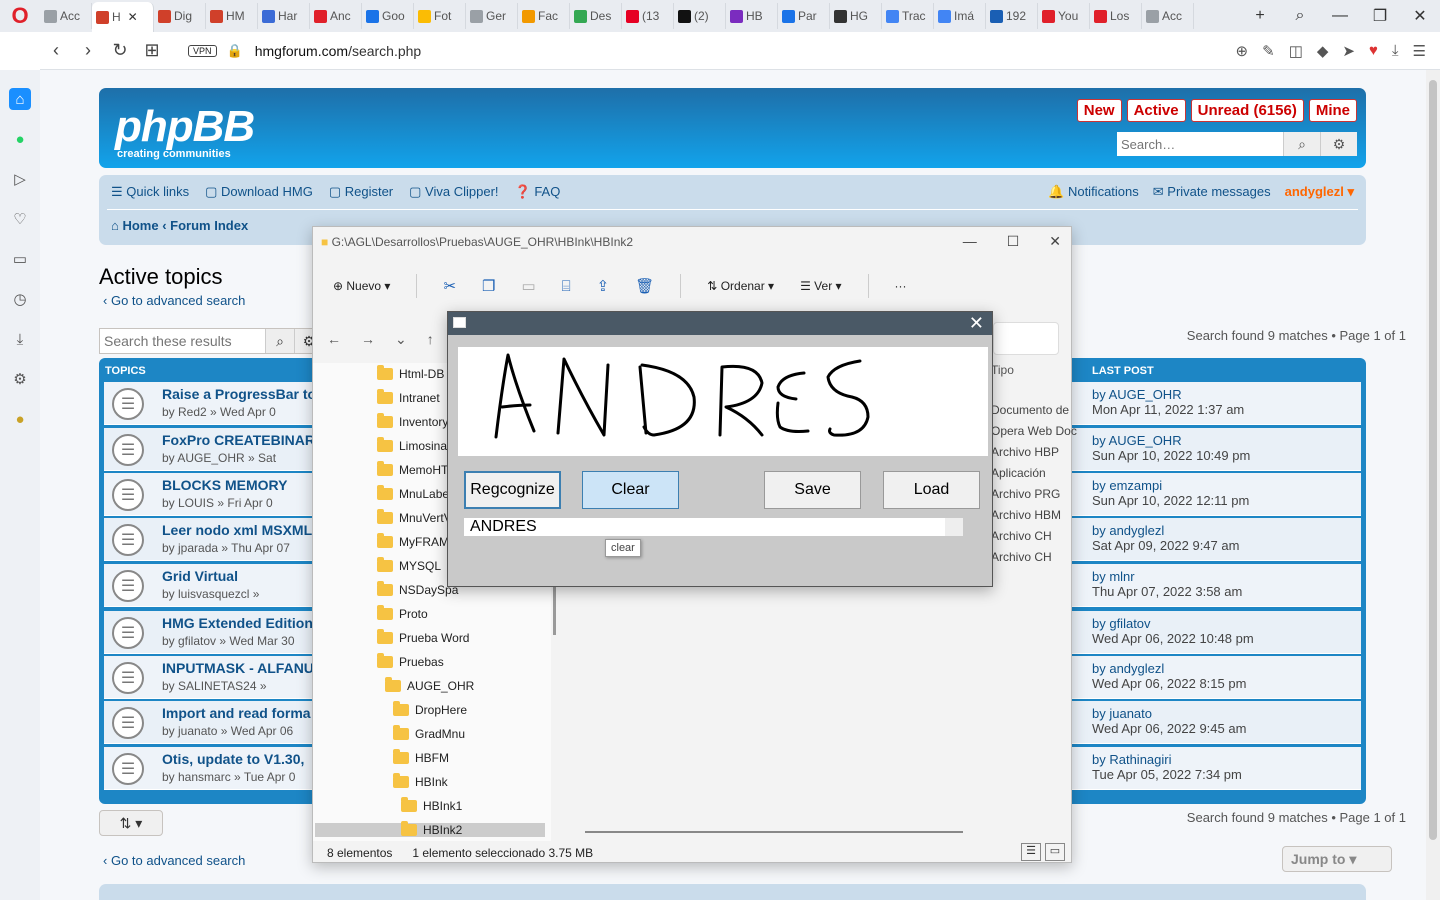 This screenshot has height=900, width=1440. Describe the element at coordinates (430, 709) in the screenshot. I see `tree-item: DropHere` at that location.